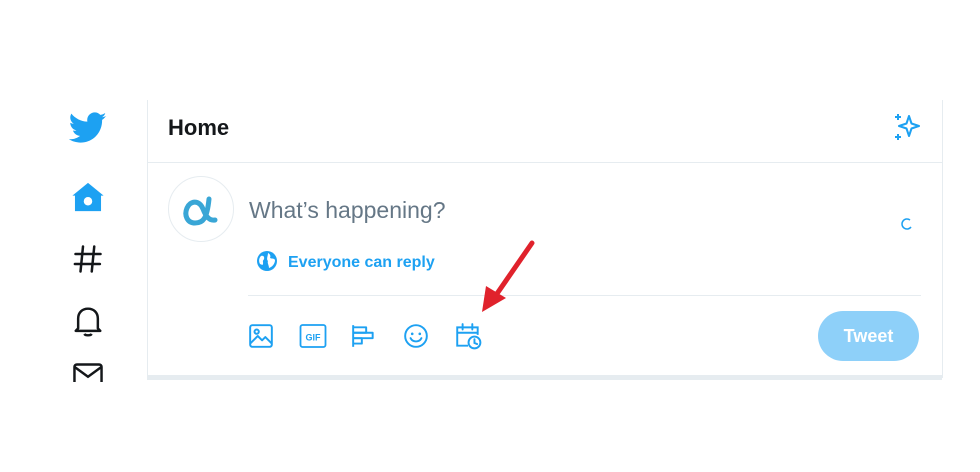 This screenshot has height=472, width=980. What do you see at coordinates (88, 370) in the screenshot?
I see `messages-envelope-icon` at bounding box center [88, 370].